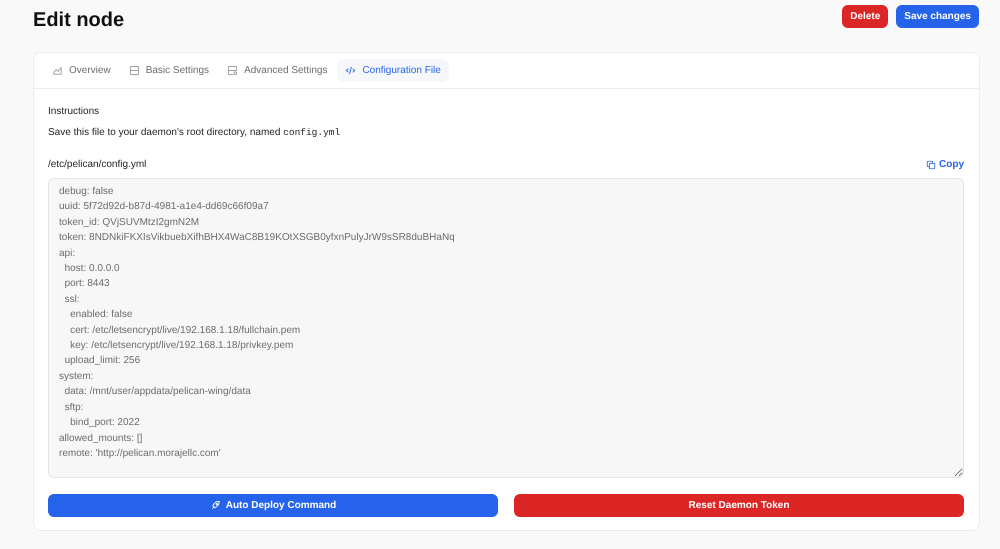  I want to click on page-title: Edit node, so click(78, 20).